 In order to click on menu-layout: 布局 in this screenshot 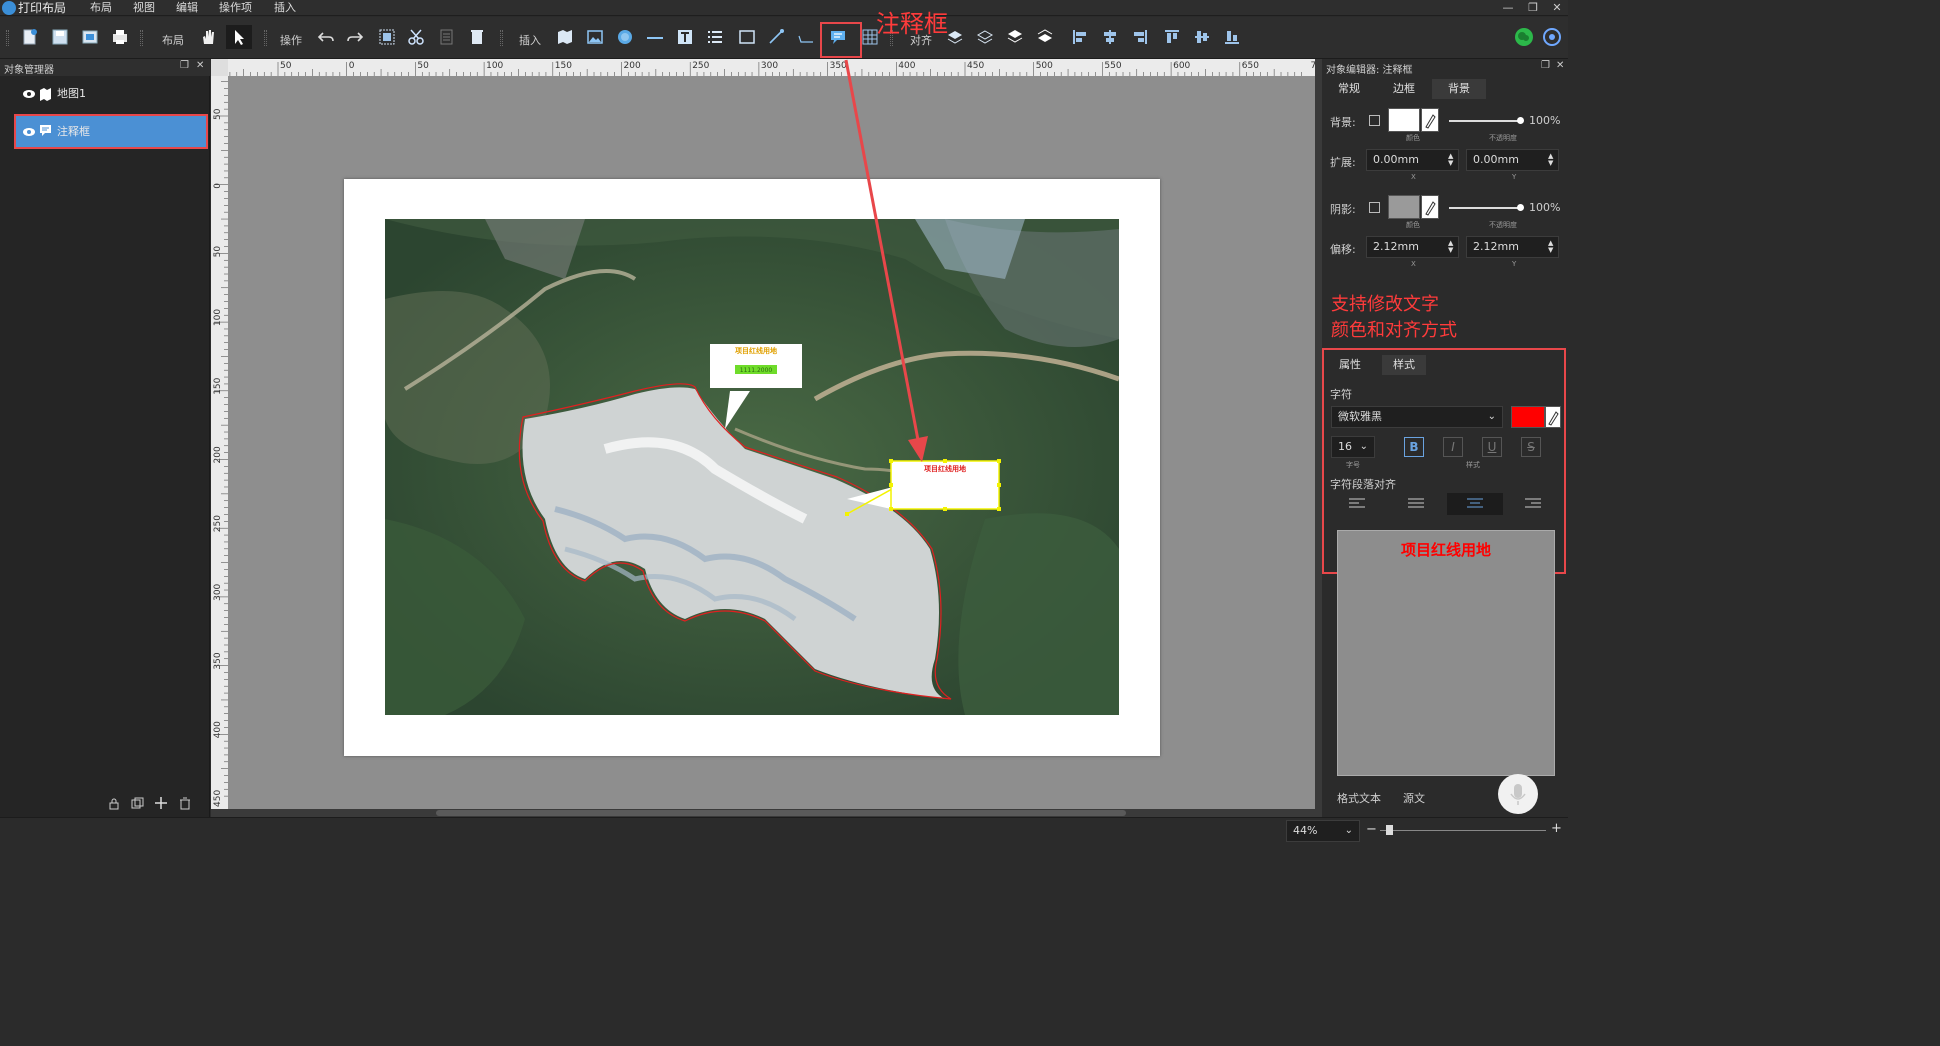, I will do `click(101, 8)`.